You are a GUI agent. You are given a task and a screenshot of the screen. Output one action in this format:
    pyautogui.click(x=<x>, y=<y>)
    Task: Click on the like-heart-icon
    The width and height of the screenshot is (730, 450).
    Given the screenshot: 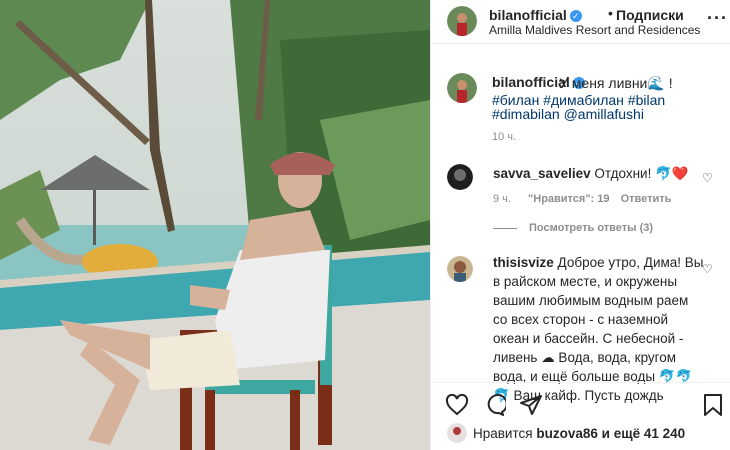 What is the action you would take?
    pyautogui.click(x=457, y=405)
    